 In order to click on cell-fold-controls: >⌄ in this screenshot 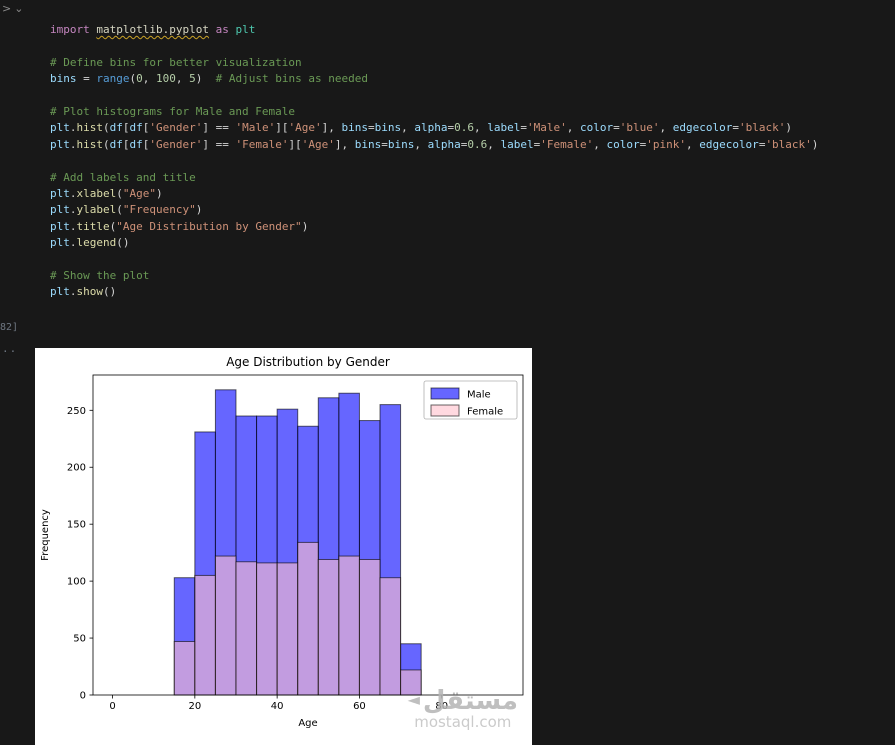, I will do `click(14, 8)`.